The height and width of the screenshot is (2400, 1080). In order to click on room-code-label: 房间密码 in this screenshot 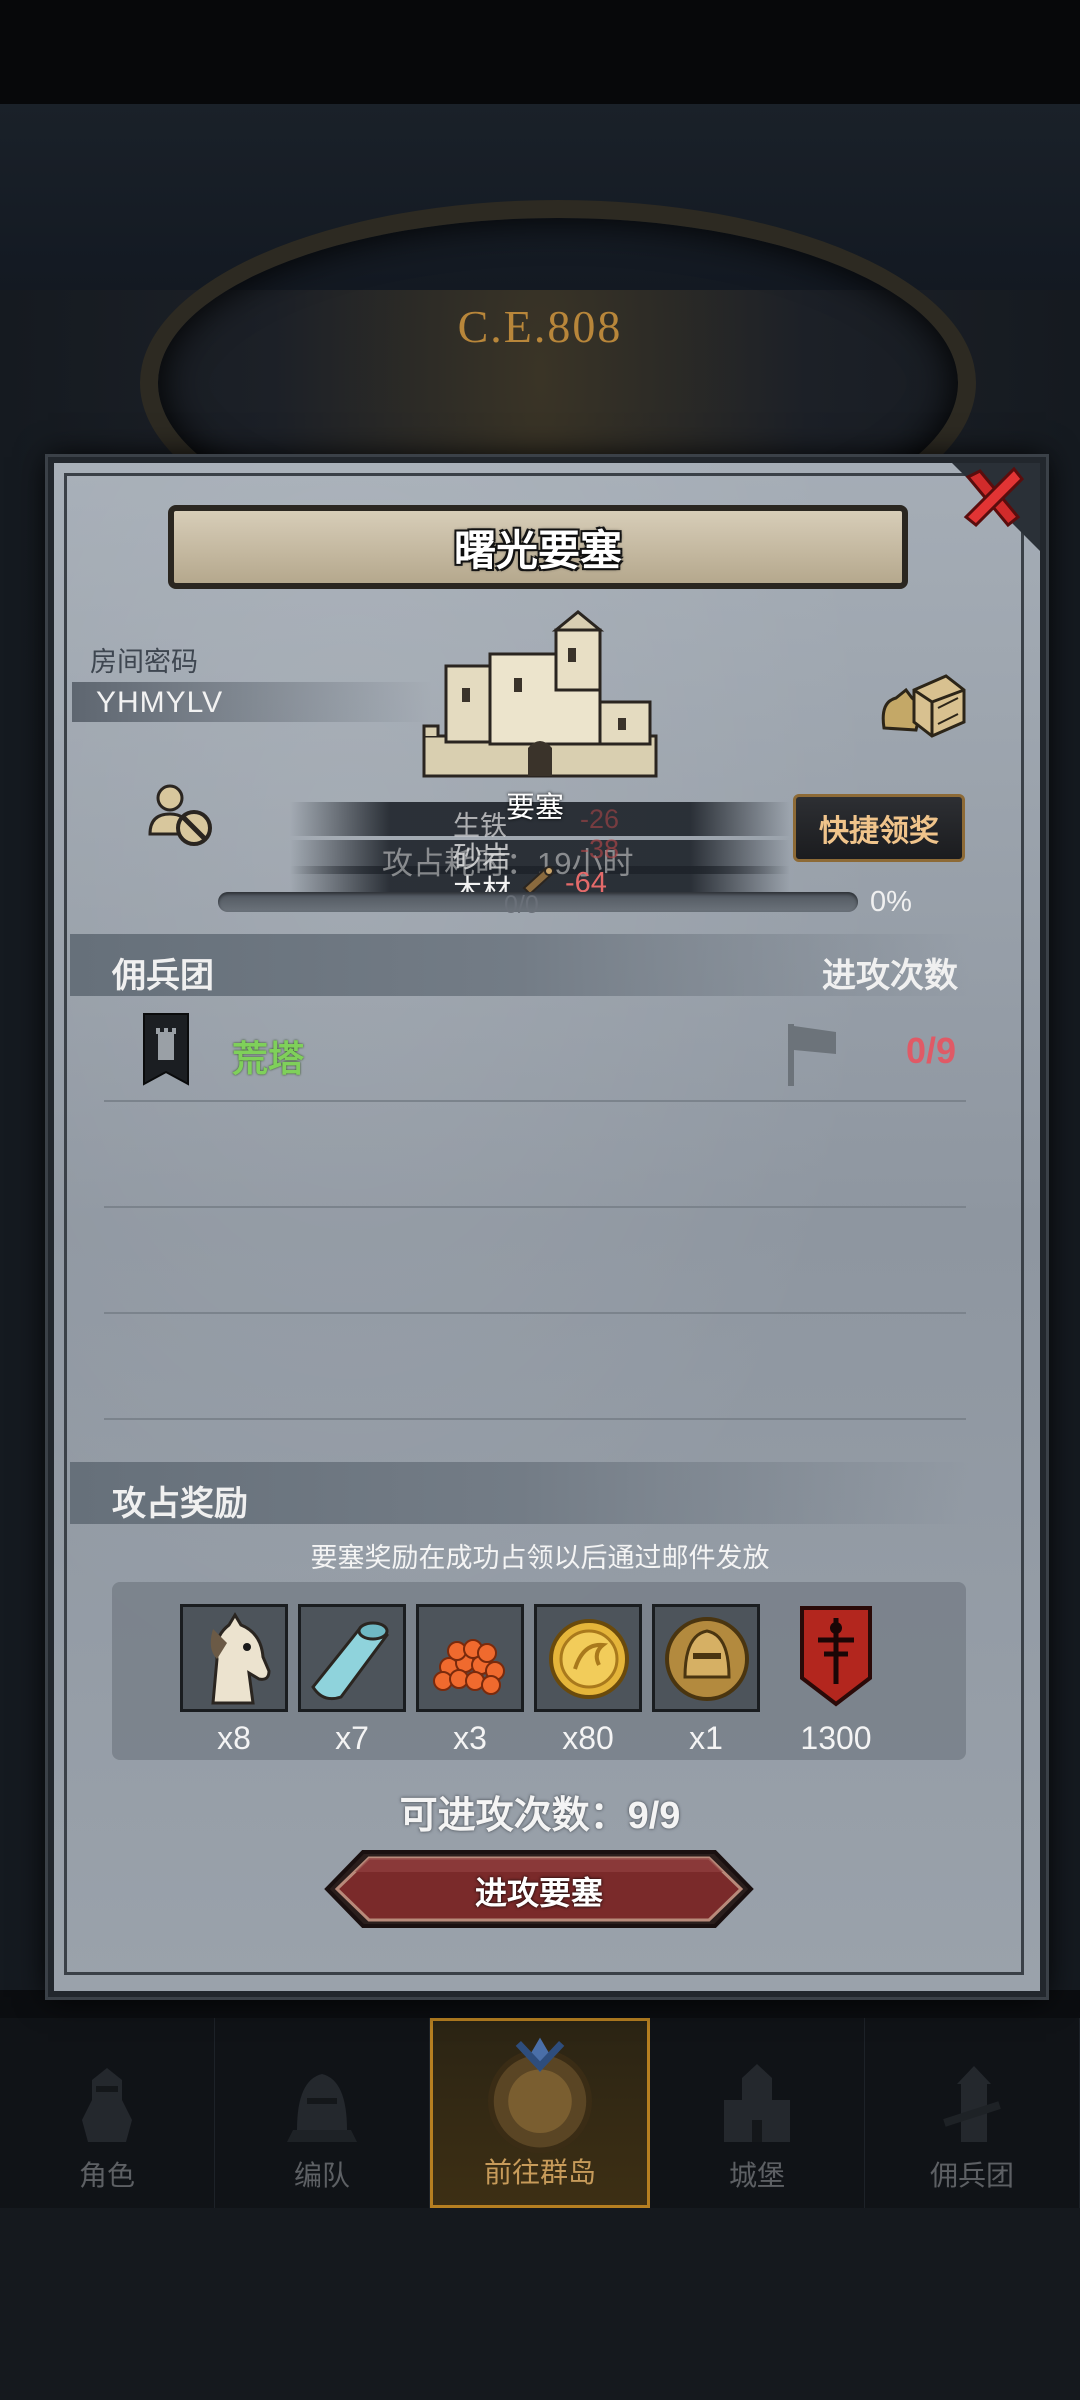, I will do `click(144, 662)`.